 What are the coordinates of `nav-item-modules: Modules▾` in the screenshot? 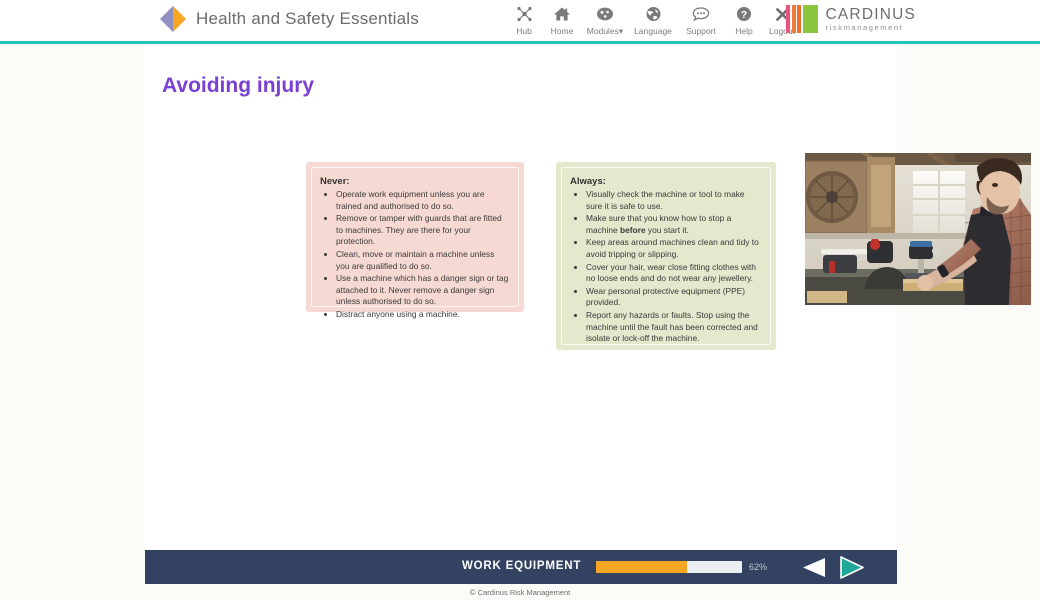 It's located at (605, 20).